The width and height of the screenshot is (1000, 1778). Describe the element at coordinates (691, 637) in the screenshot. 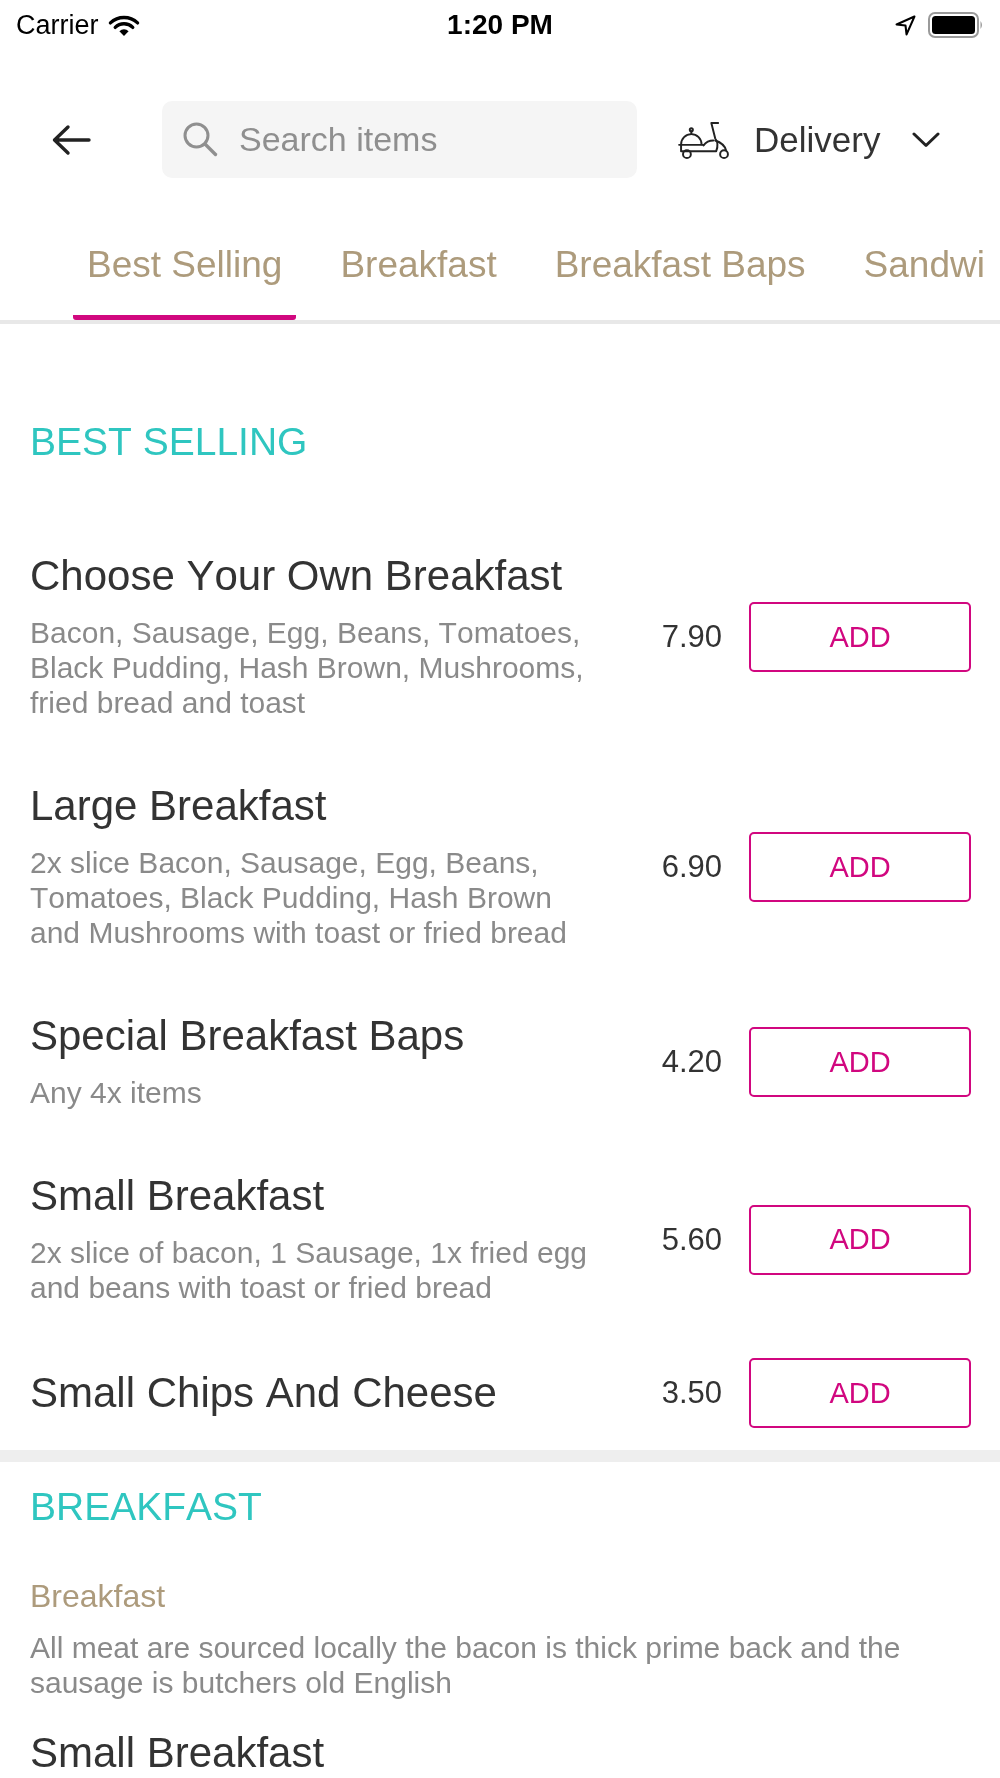

I see `item-price: 7.90` at that location.